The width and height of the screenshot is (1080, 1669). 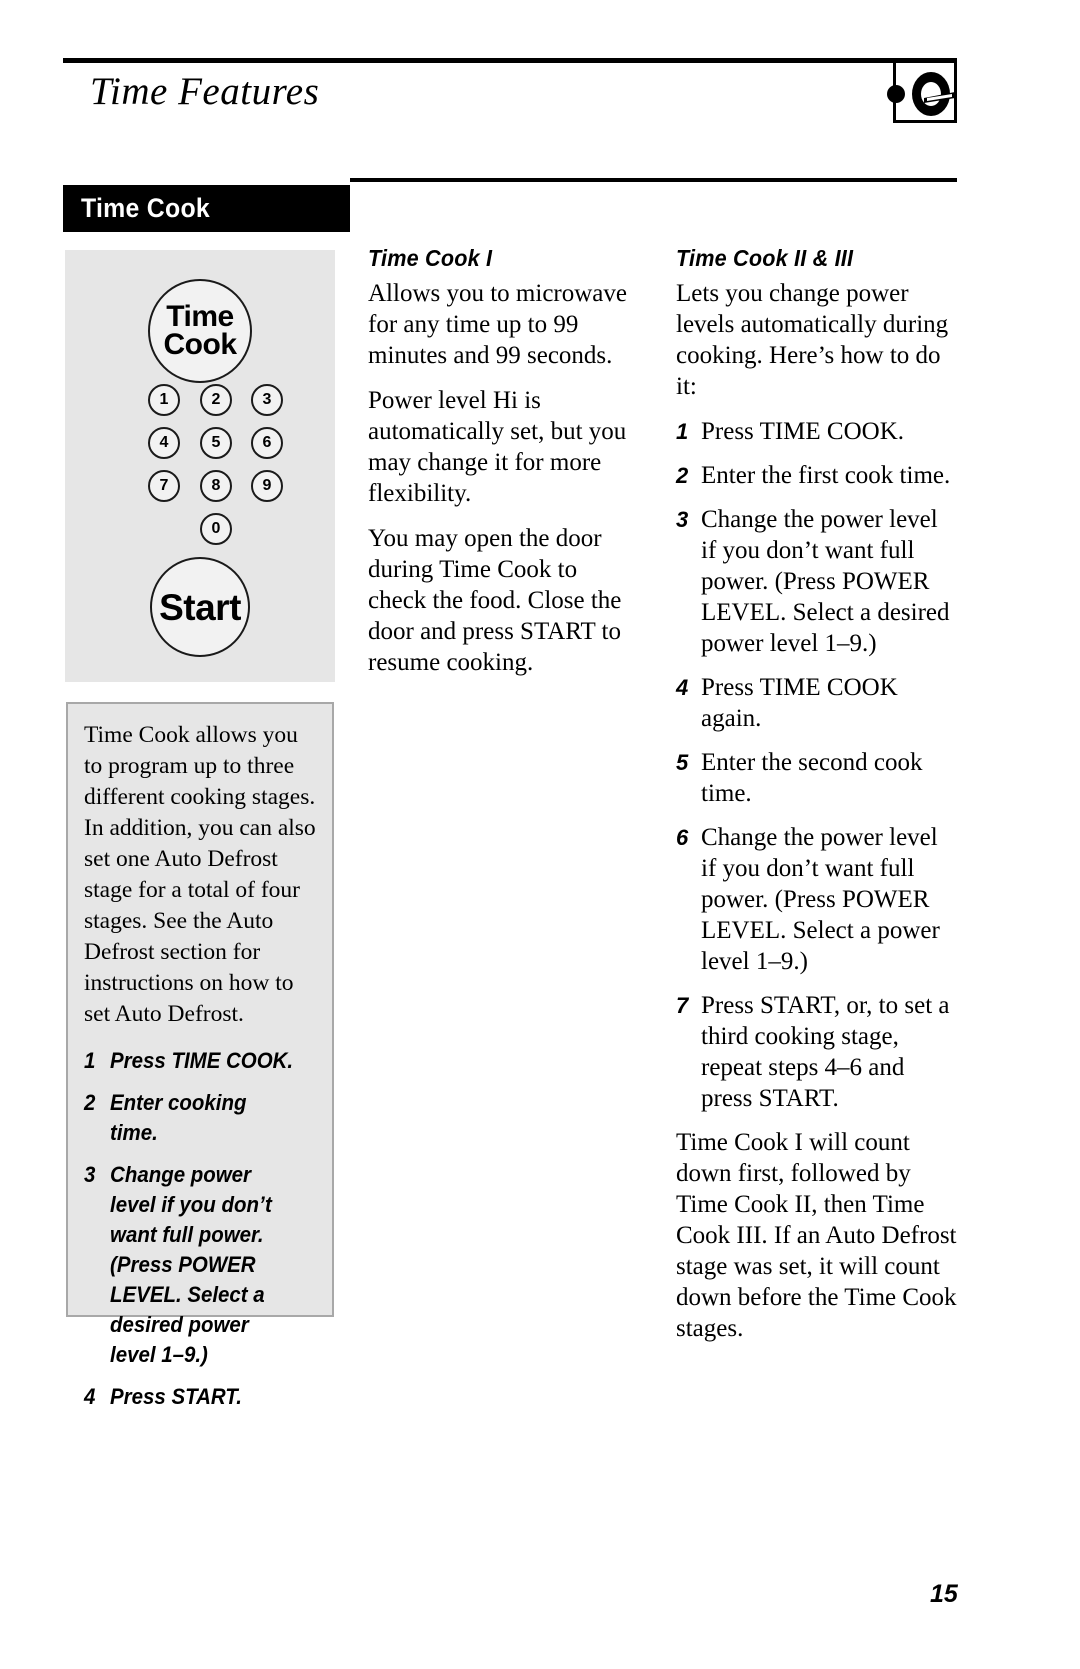 I want to click on keypad-key-7: 7, so click(x=164, y=486).